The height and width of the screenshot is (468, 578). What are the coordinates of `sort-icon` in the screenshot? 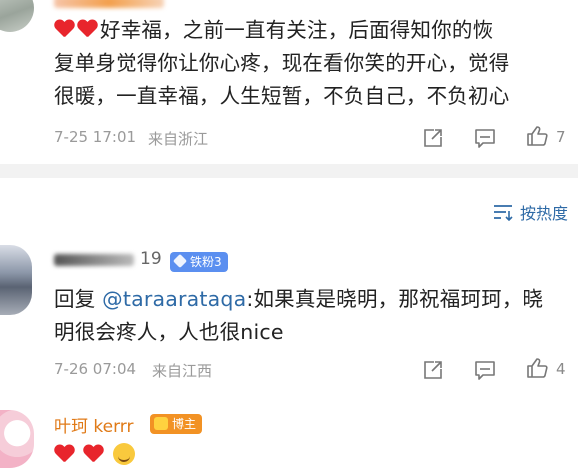 It's located at (503, 213).